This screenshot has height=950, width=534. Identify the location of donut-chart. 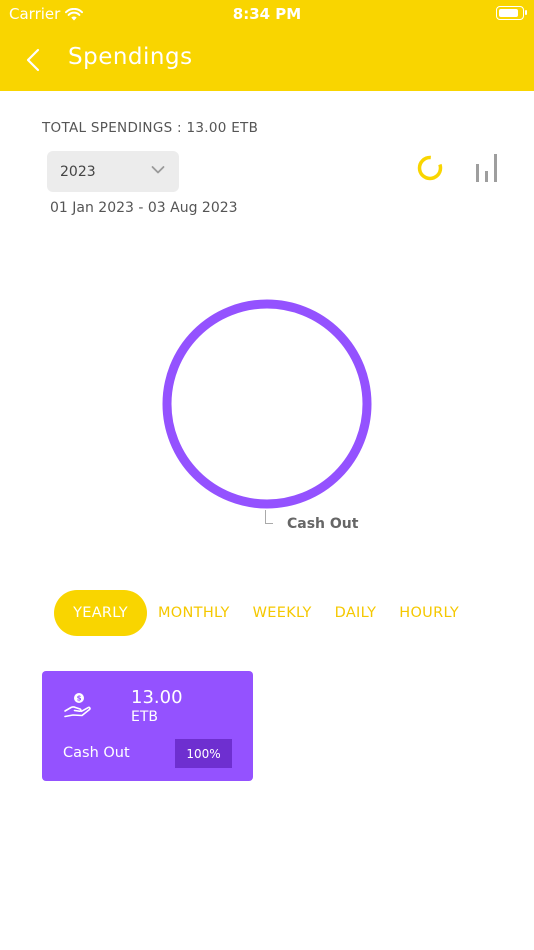
(267, 404).